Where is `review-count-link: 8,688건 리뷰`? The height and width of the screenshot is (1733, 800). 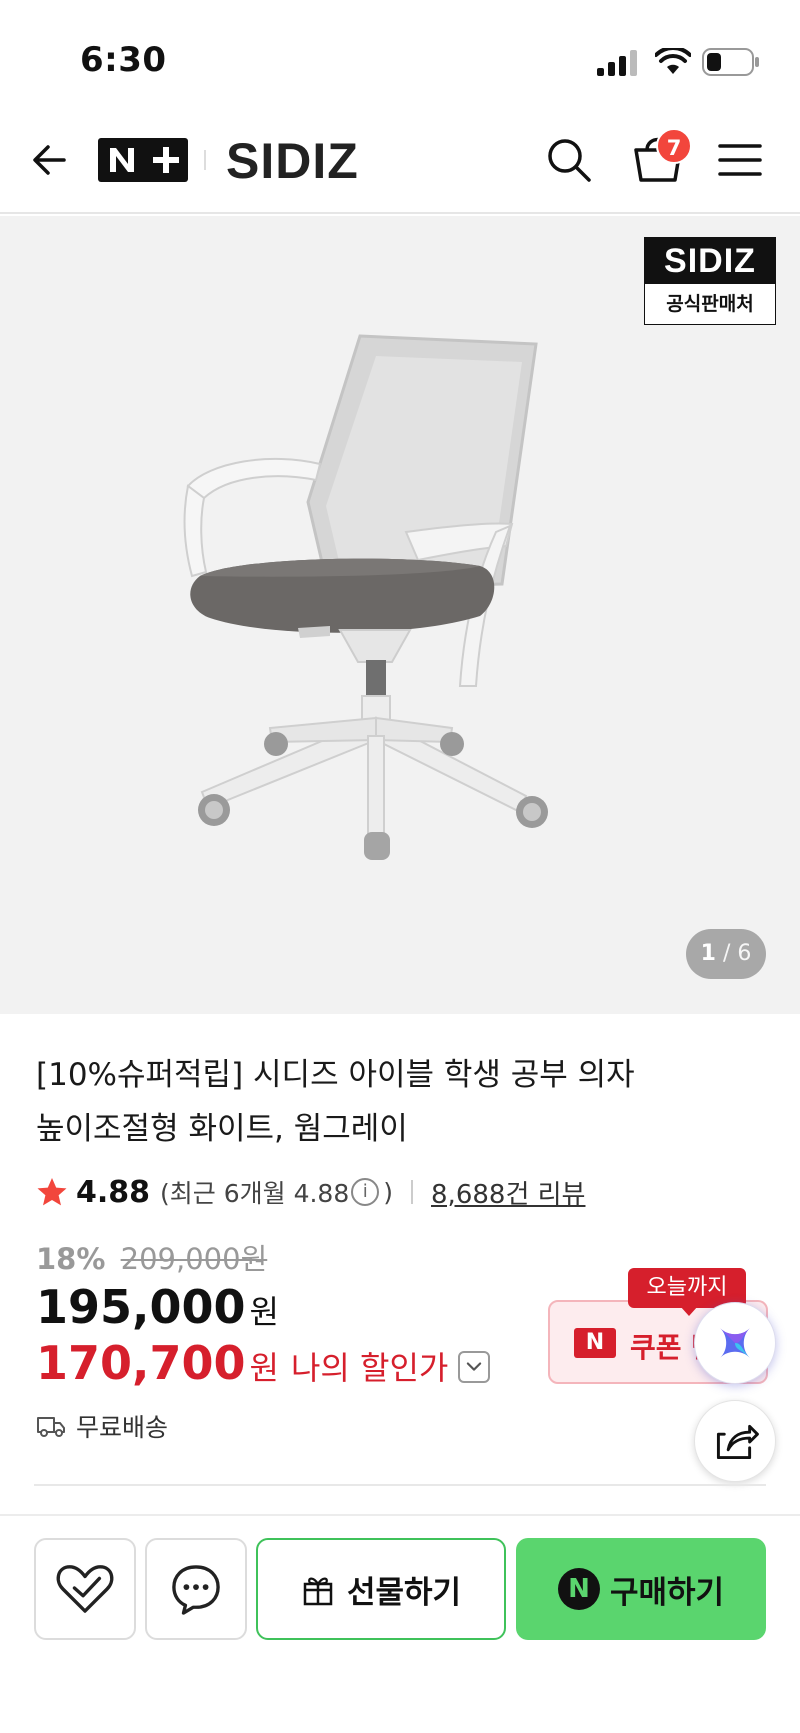
review-count-link: 8,688건 리뷰 is located at coordinates (508, 1192).